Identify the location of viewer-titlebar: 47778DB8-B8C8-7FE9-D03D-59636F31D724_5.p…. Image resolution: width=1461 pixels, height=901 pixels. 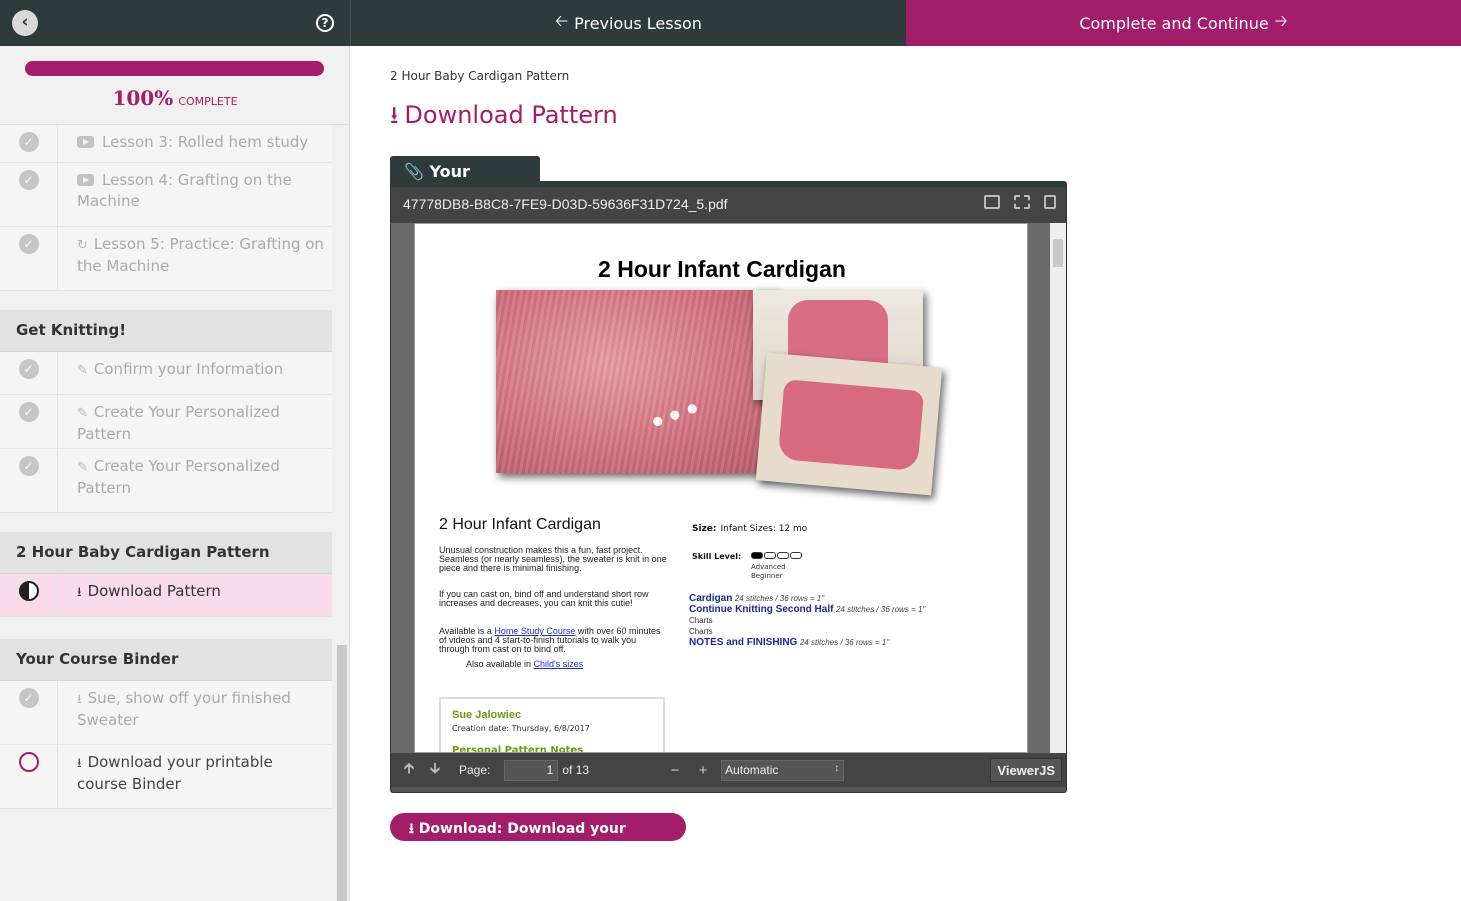
(728, 205).